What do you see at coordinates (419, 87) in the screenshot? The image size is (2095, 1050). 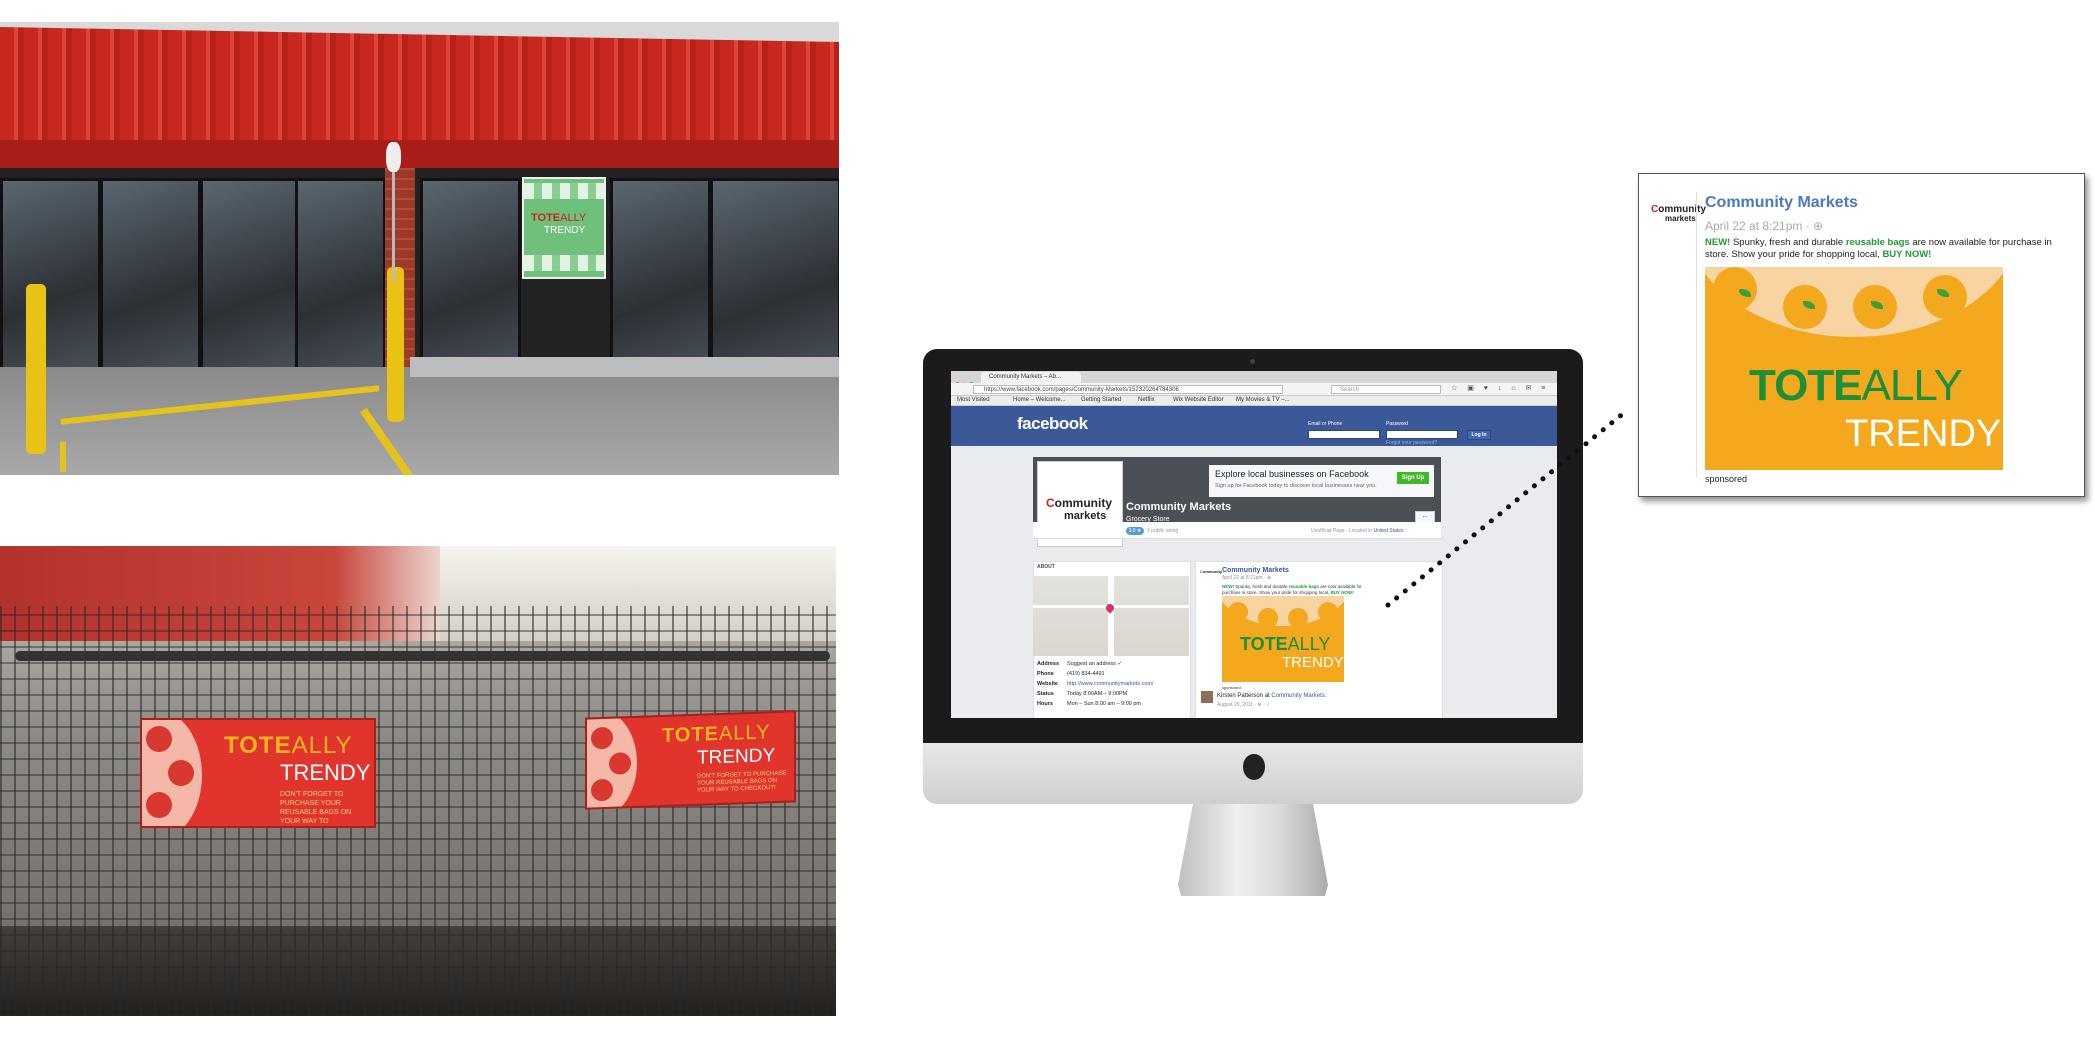 I see `red-roof` at bounding box center [419, 87].